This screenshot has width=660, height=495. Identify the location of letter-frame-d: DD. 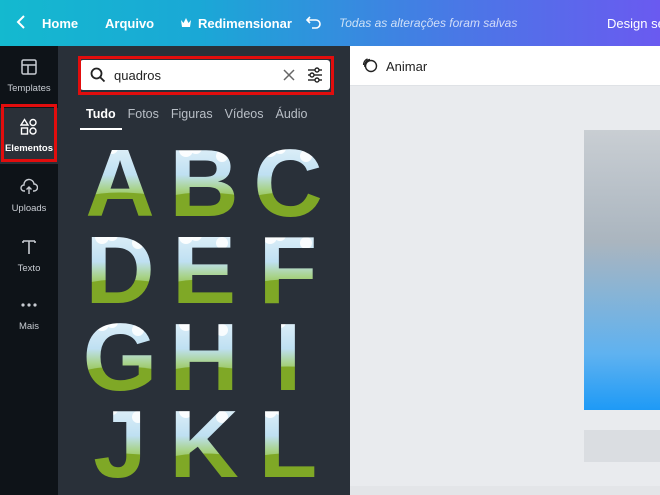
(120, 266).